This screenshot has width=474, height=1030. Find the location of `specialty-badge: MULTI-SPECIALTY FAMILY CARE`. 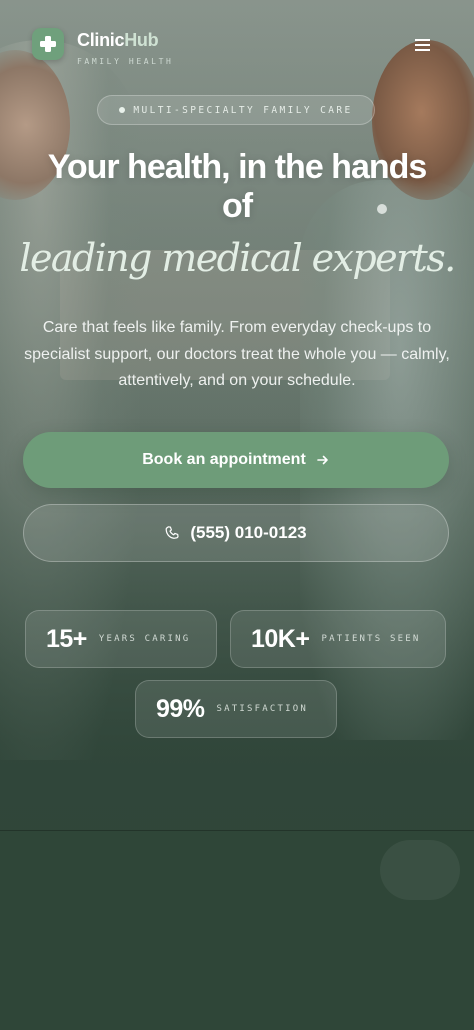

specialty-badge: MULTI-SPECIALTY FAMILY CARE is located at coordinates (236, 110).